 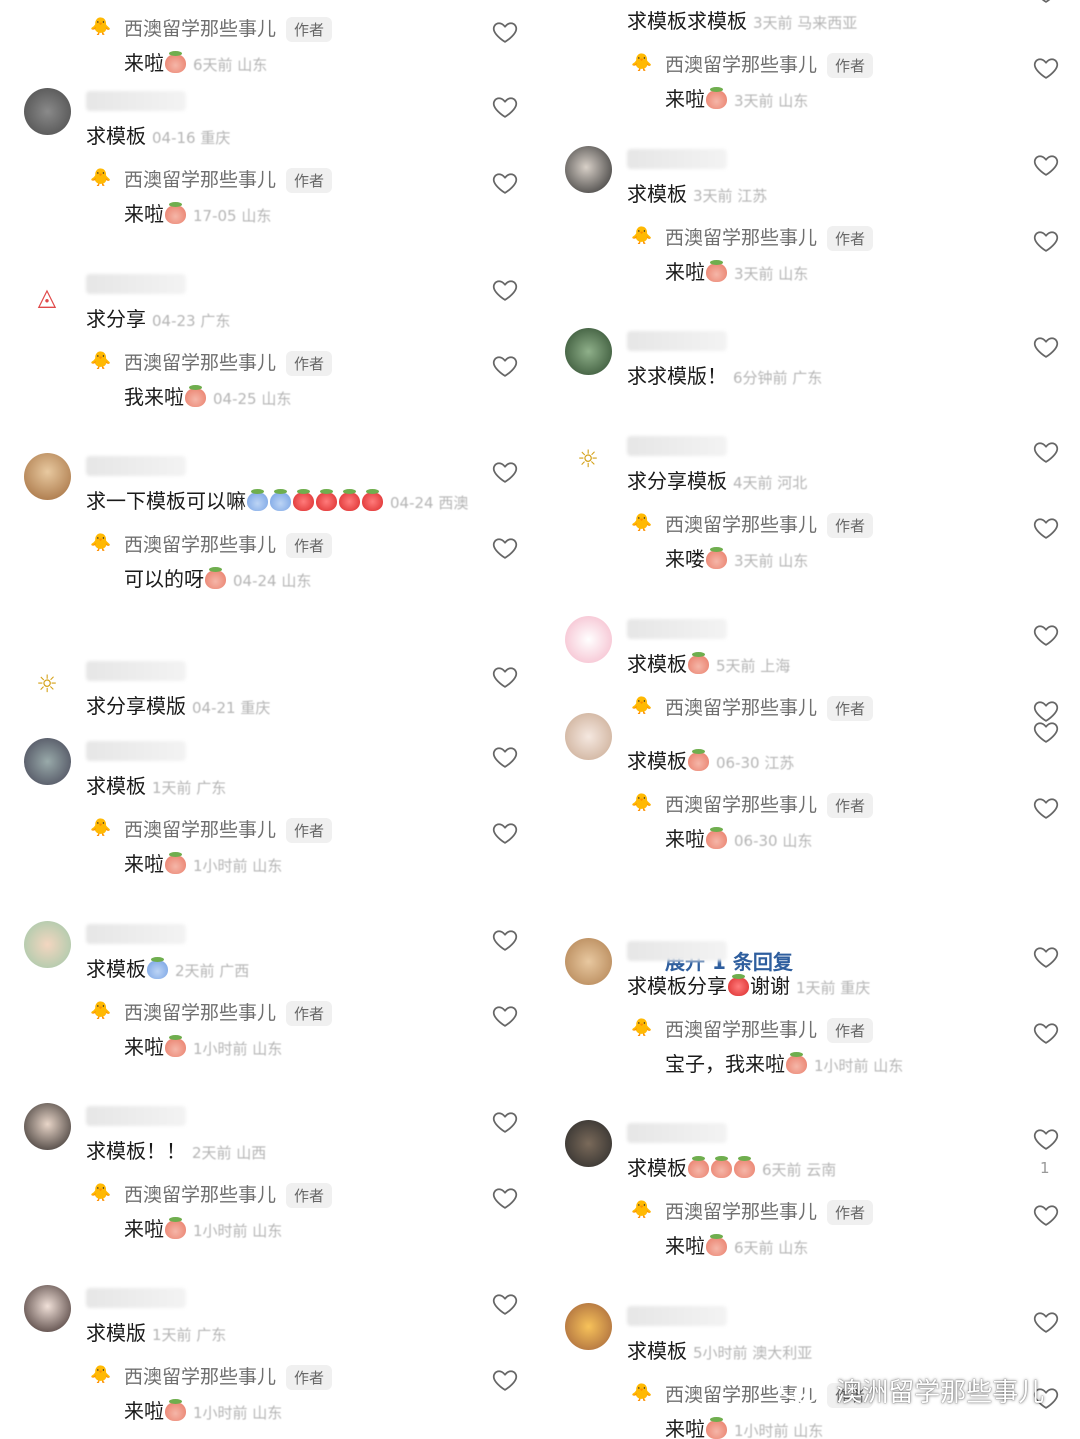 What do you see at coordinates (47, 297) in the screenshot?
I see `watermelon-icon: ◬` at bounding box center [47, 297].